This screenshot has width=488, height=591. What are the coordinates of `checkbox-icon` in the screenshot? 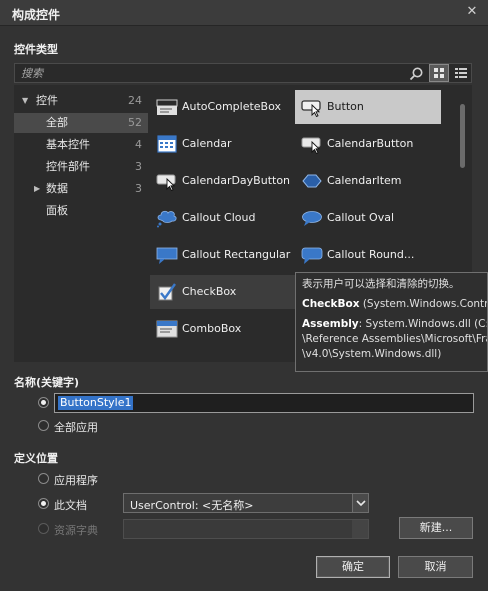 It's located at (167, 292).